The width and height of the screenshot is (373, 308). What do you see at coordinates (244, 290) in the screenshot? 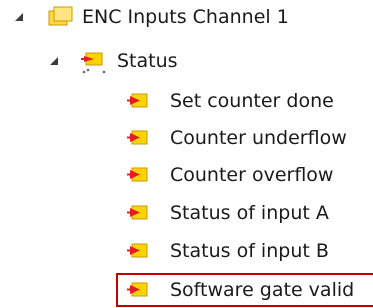
I see `highlight-box` at bounding box center [244, 290].